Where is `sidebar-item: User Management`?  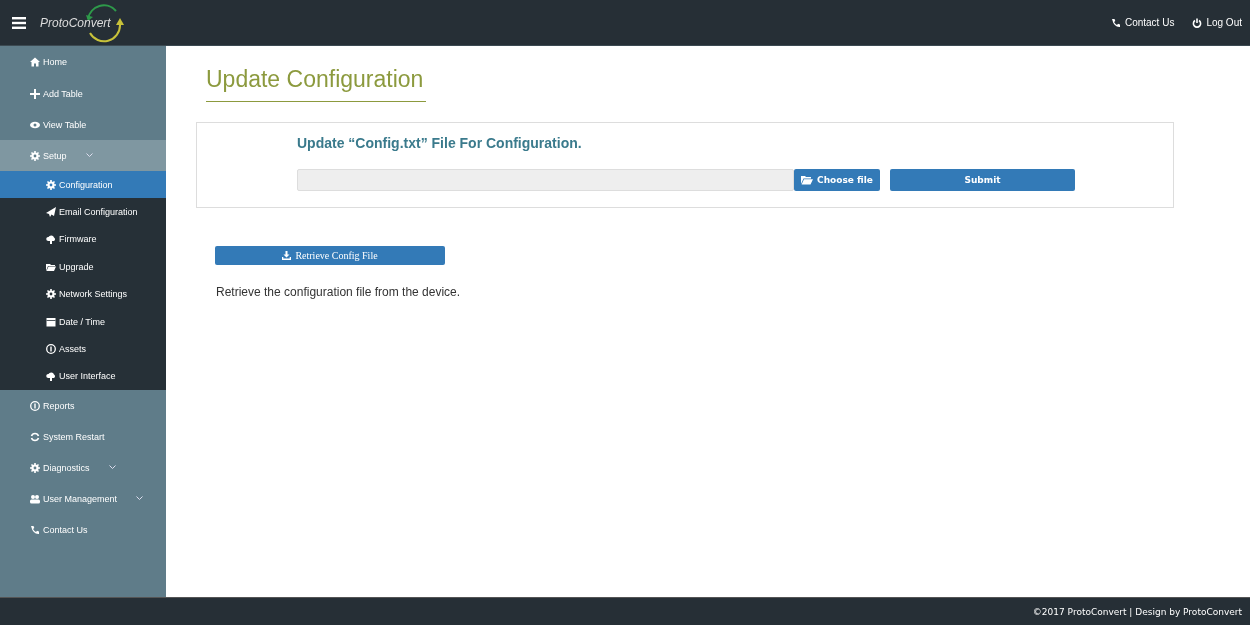 sidebar-item: User Management is located at coordinates (83, 499).